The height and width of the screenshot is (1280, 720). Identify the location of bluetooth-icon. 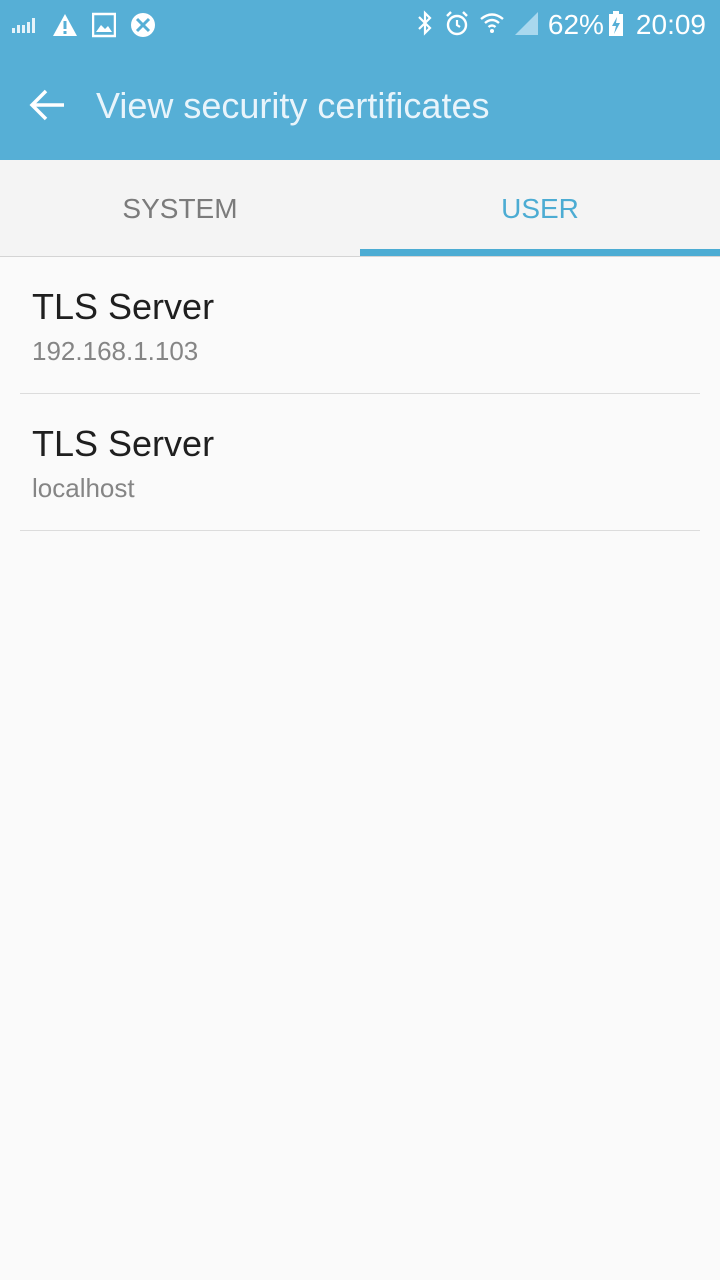
(425, 25).